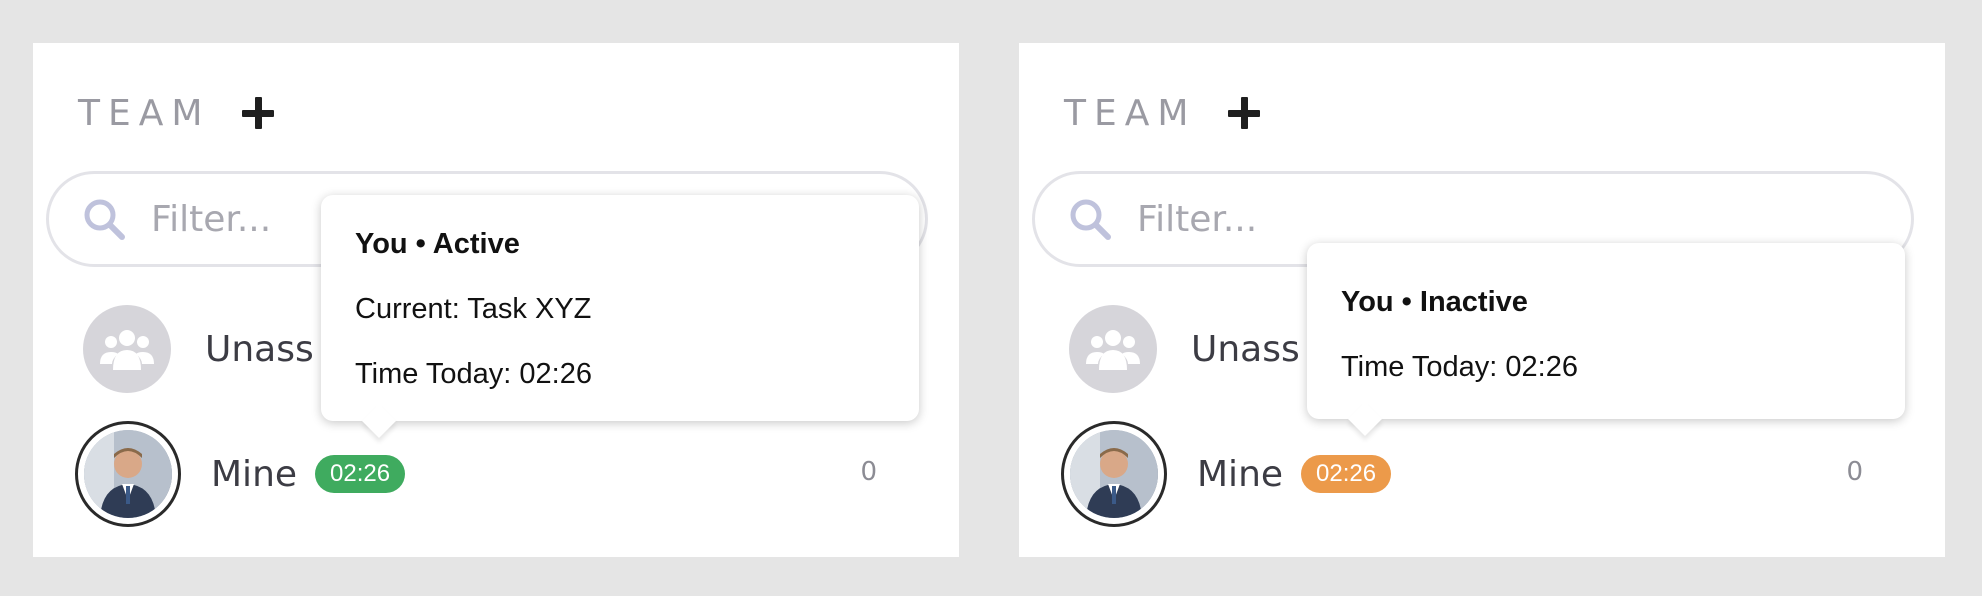 The width and height of the screenshot is (1982, 596). I want to click on tooltip-title: You • Inactive, so click(1434, 302).